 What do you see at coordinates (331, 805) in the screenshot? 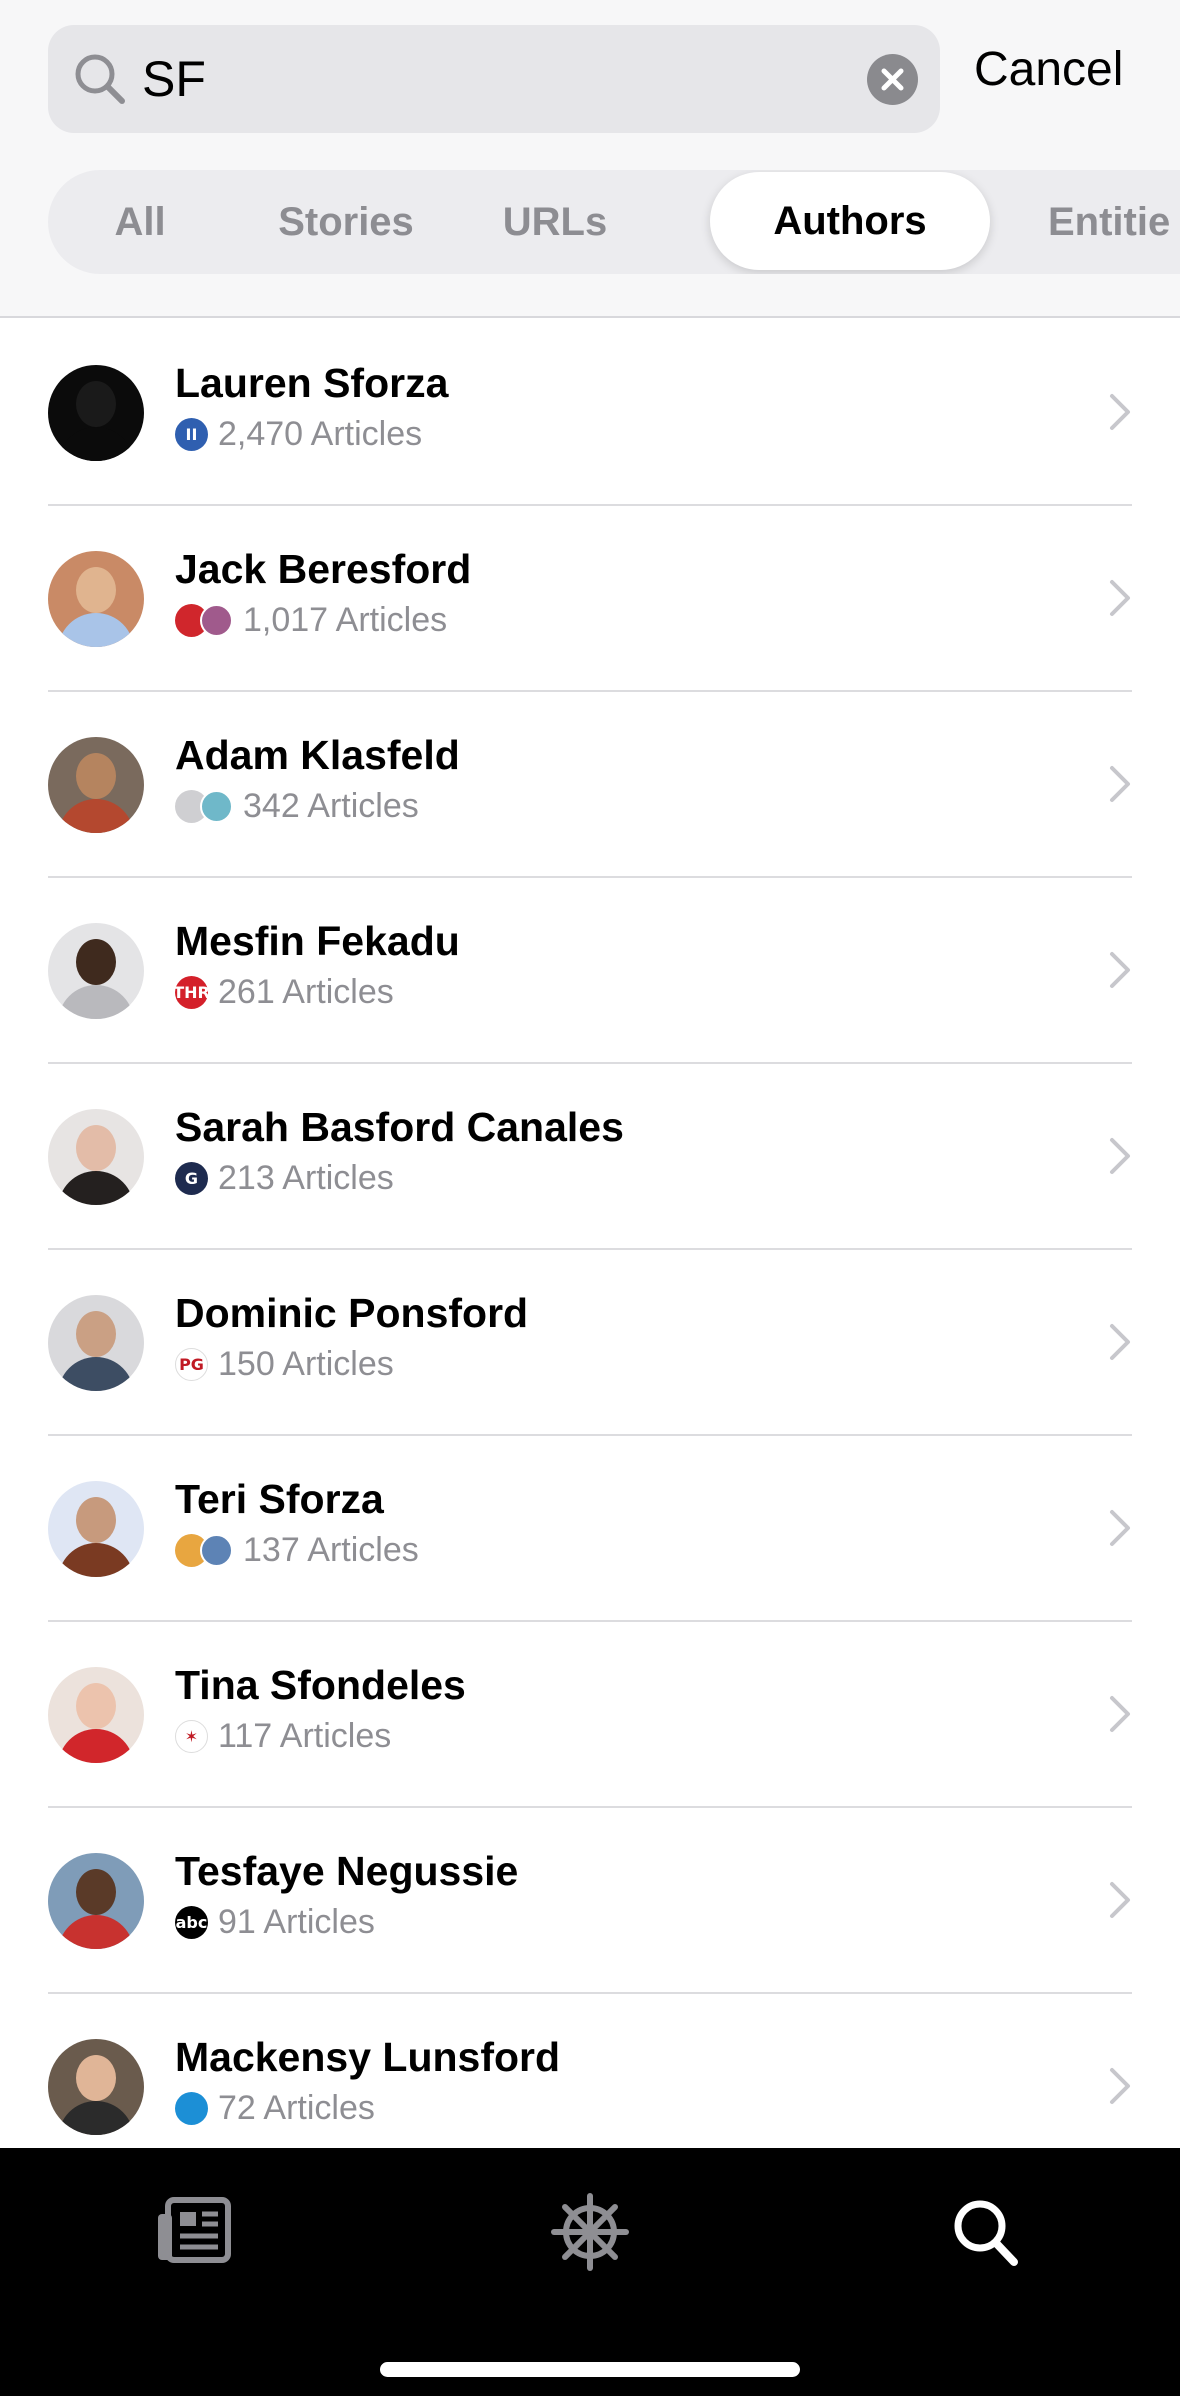
I see `article-count: 342 Articles` at bounding box center [331, 805].